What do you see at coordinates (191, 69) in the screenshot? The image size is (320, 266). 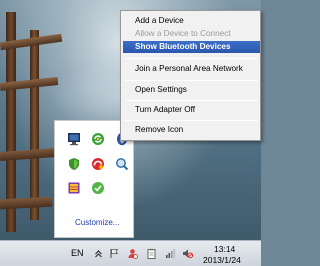 I see `menu-item-join-personal-area-network: Join a Personal Area Network` at bounding box center [191, 69].